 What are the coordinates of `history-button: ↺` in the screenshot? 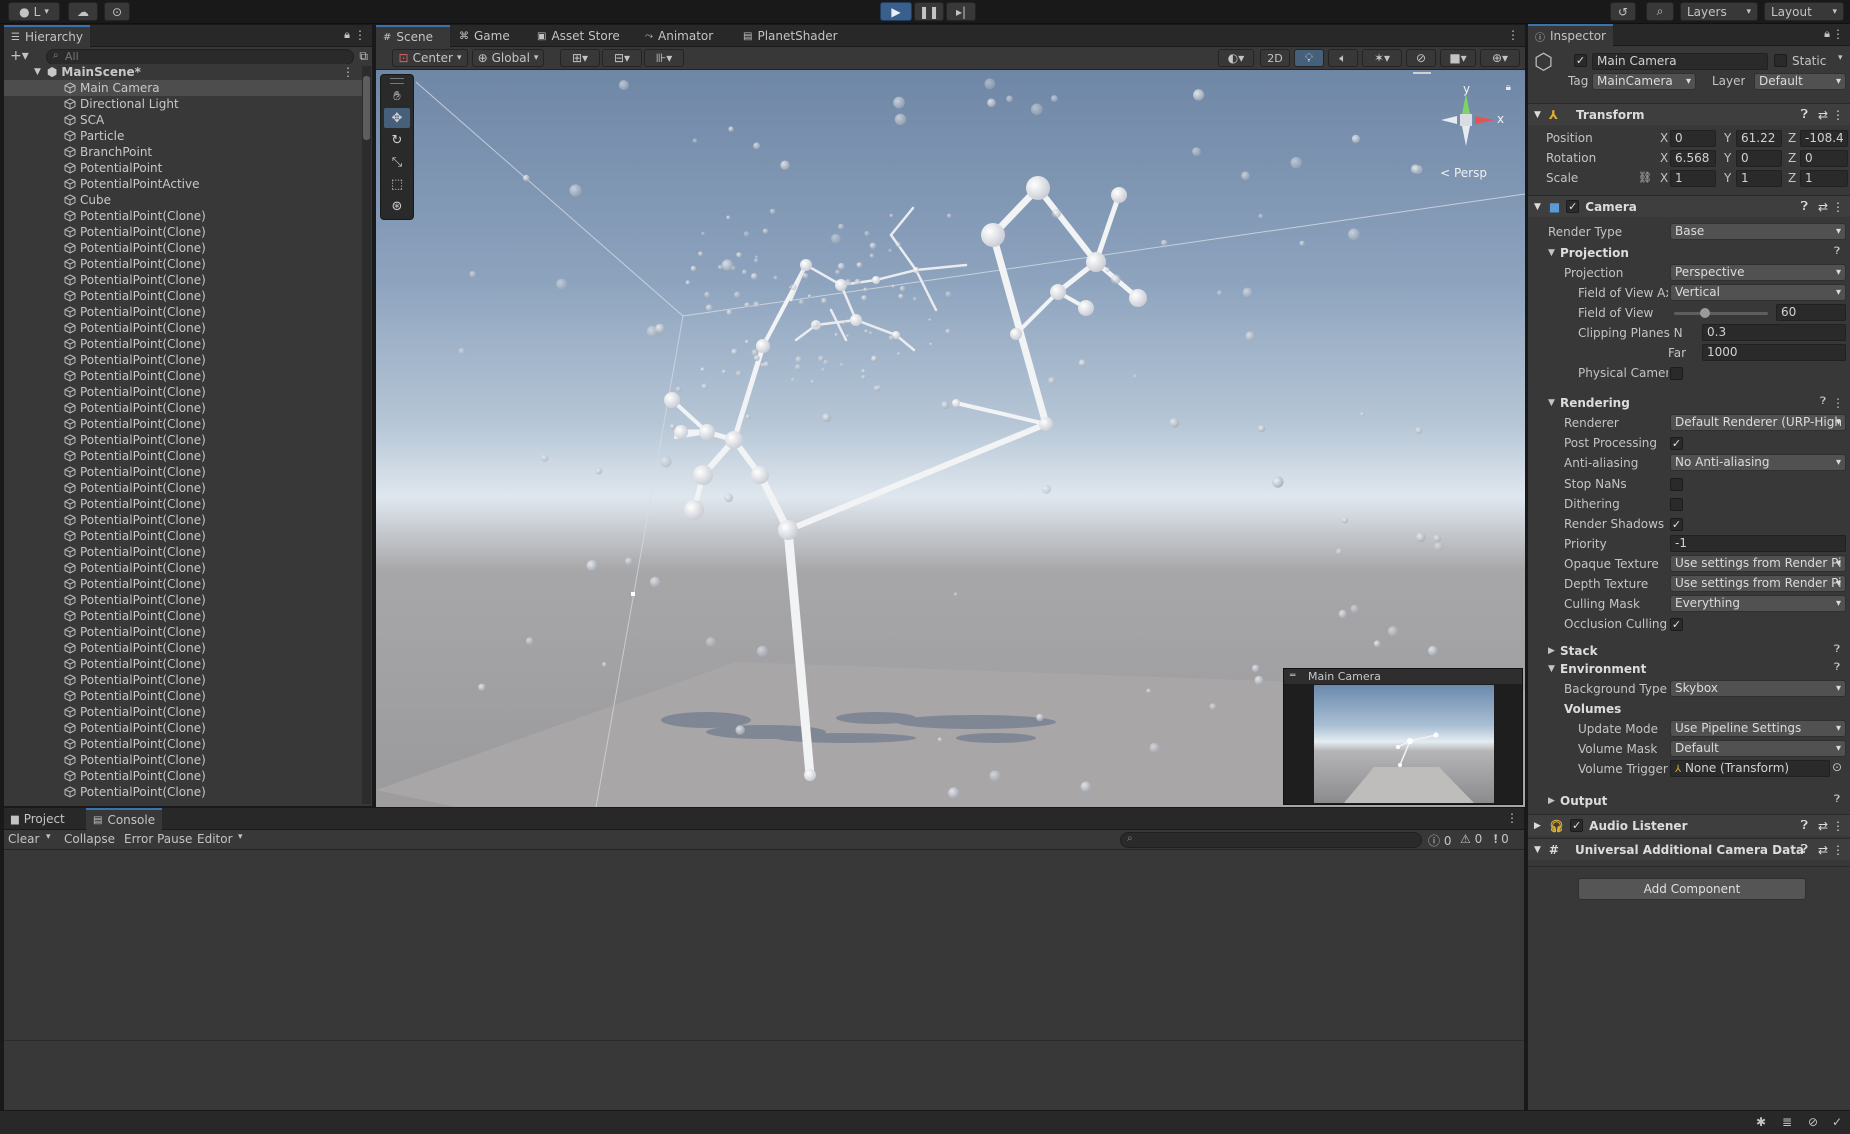 It's located at (1623, 11).